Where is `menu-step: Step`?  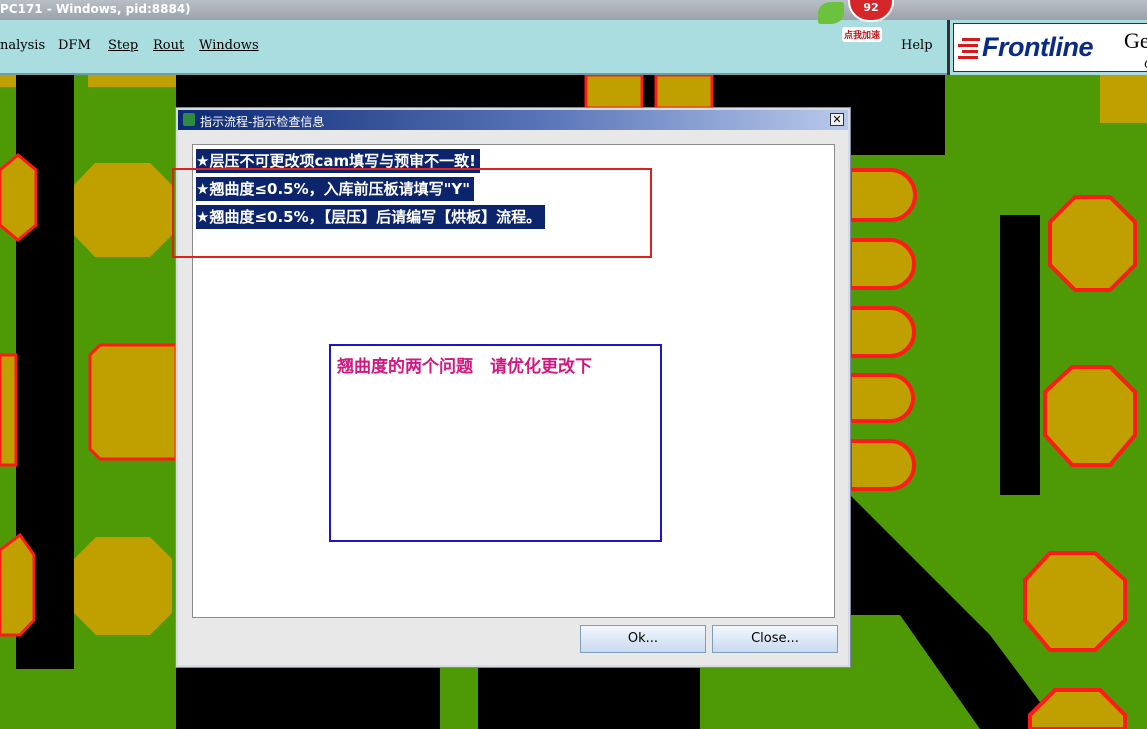 menu-step: Step is located at coordinates (123, 45).